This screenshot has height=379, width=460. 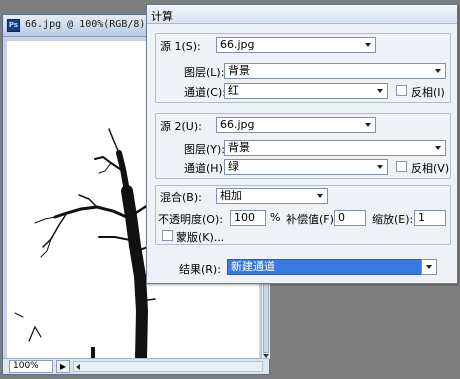 I want to click on dialog-titlebar: 计算, so click(x=302, y=14).